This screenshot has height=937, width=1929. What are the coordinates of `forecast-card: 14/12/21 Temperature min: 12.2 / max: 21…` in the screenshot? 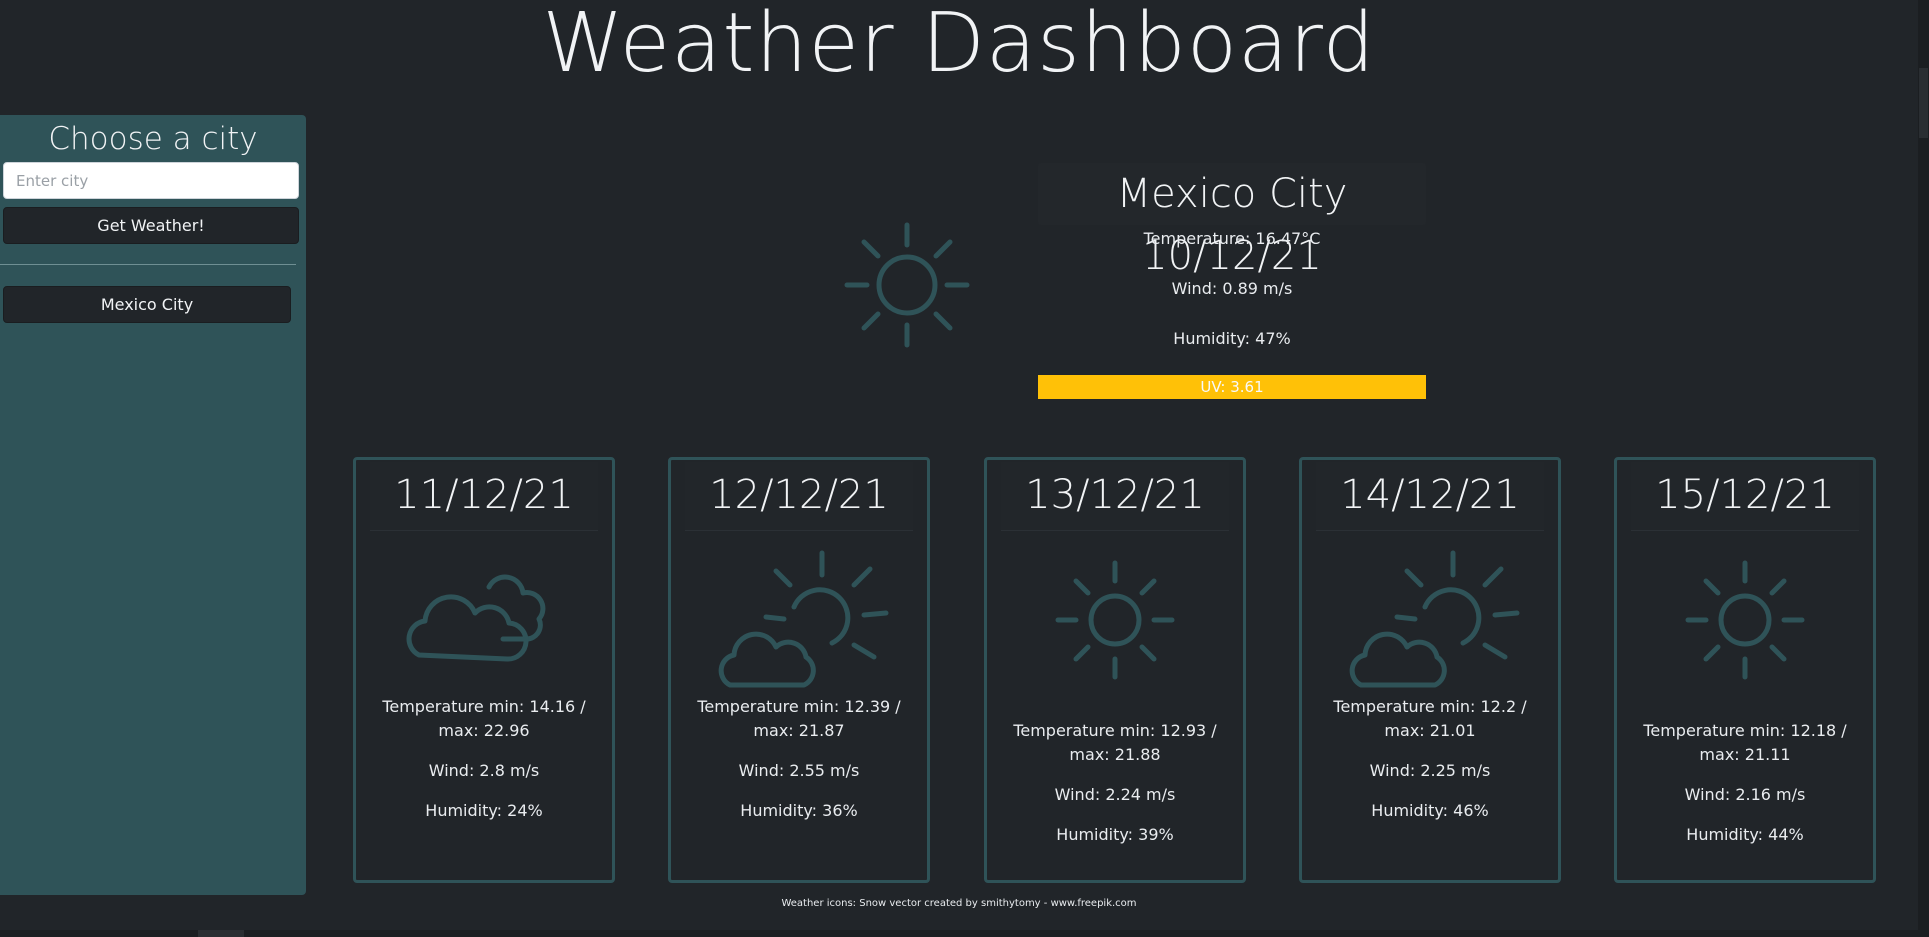 It's located at (1430, 670).